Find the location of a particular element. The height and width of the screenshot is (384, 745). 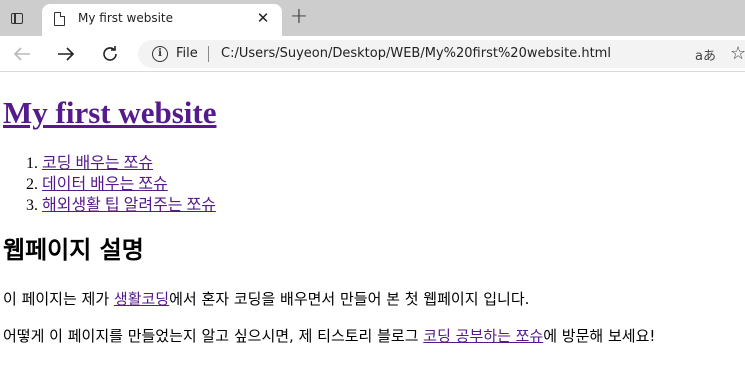

list-link-3: 해외생활 팁 알려주는 쪼슈 is located at coordinates (129, 205).